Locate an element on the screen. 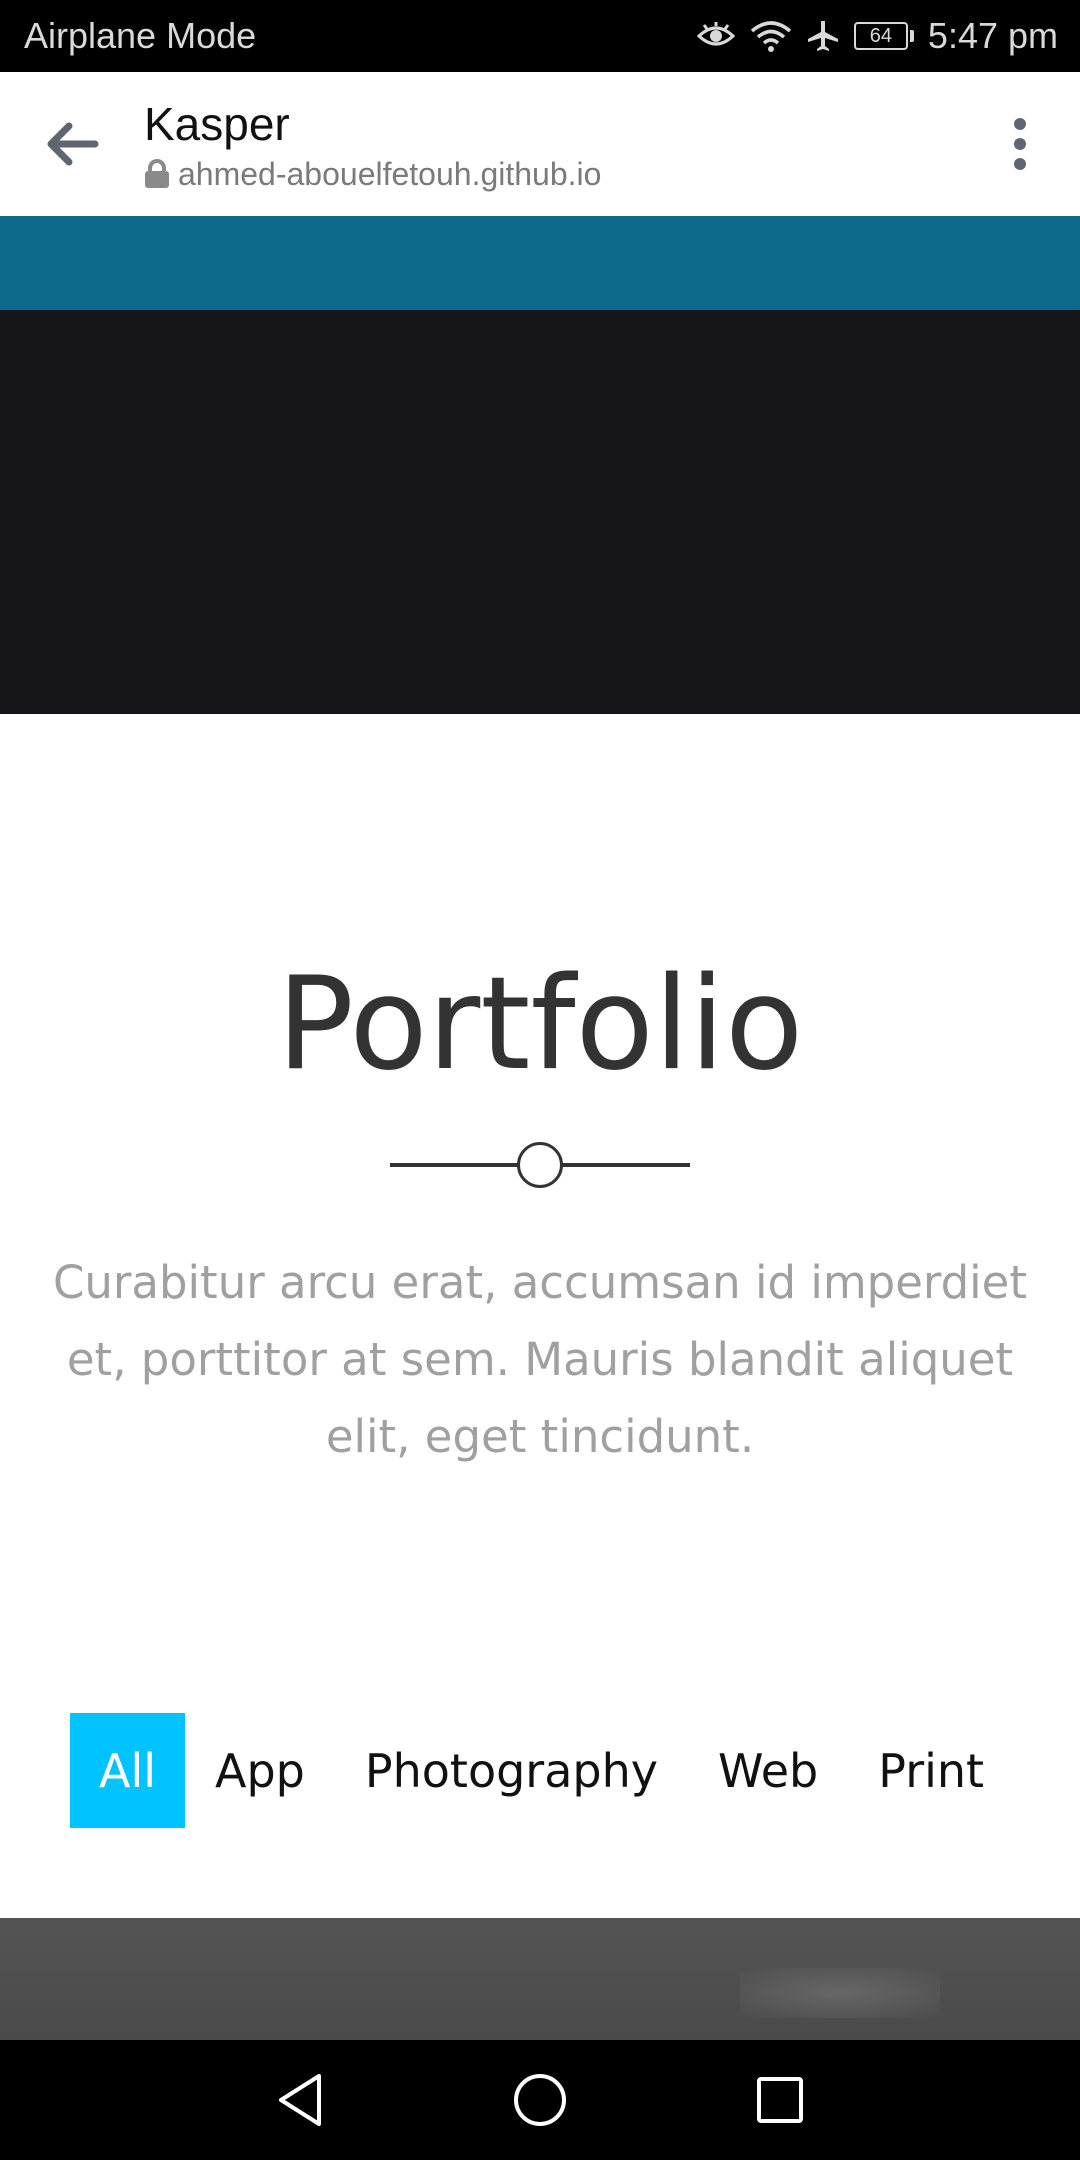 This screenshot has width=1080, height=2160. back-button is located at coordinates (72, 144).